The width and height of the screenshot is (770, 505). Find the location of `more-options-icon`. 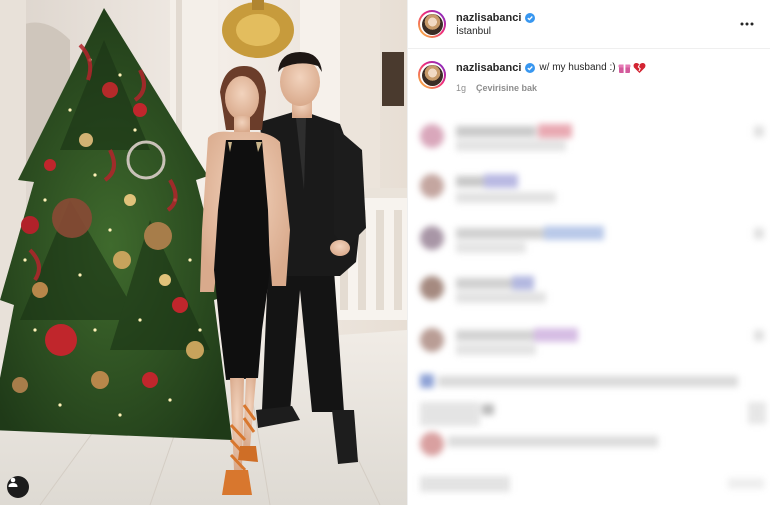

more-options-icon is located at coordinates (747, 24).